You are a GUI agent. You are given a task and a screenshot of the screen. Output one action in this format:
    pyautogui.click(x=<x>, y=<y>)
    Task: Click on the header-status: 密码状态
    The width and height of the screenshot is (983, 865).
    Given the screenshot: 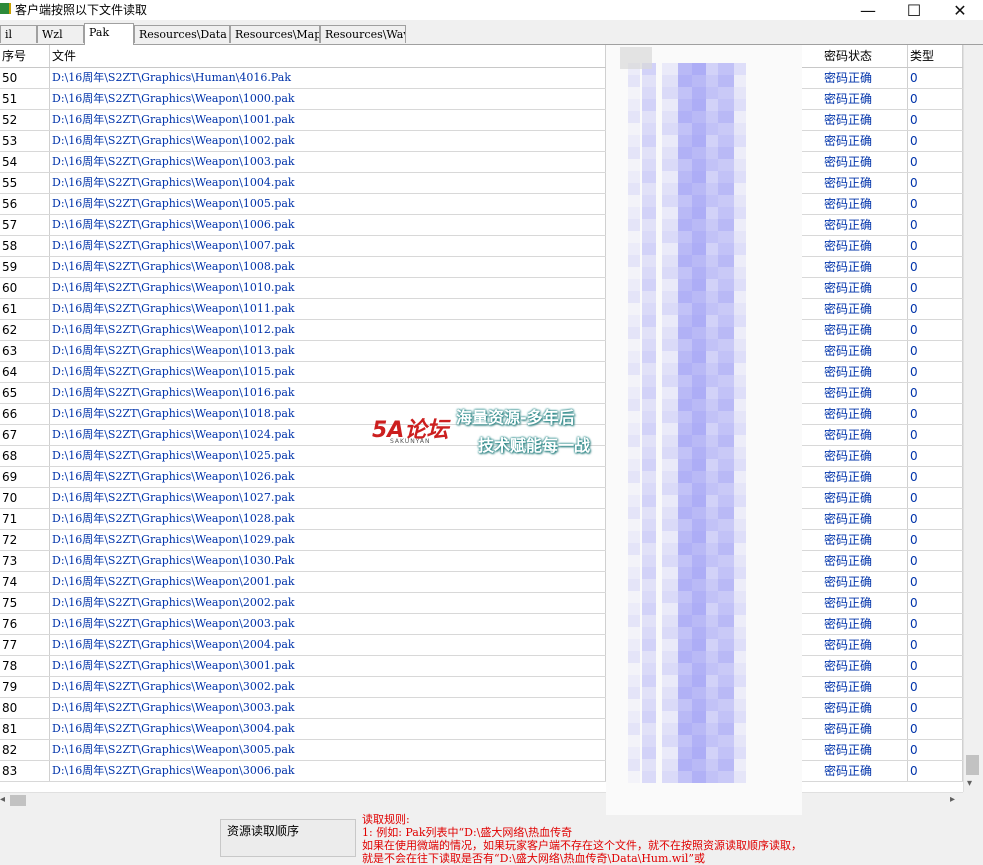 What is the action you would take?
    pyautogui.click(x=865, y=56)
    